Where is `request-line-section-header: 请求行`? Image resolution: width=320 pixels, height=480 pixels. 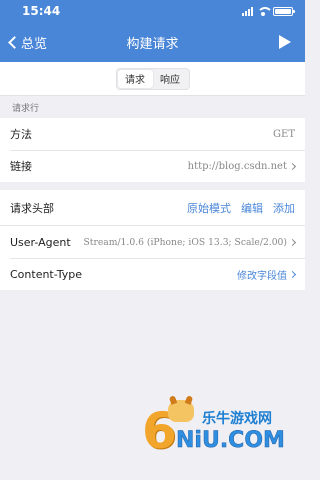 request-line-section-header: 请求行 is located at coordinates (26, 109).